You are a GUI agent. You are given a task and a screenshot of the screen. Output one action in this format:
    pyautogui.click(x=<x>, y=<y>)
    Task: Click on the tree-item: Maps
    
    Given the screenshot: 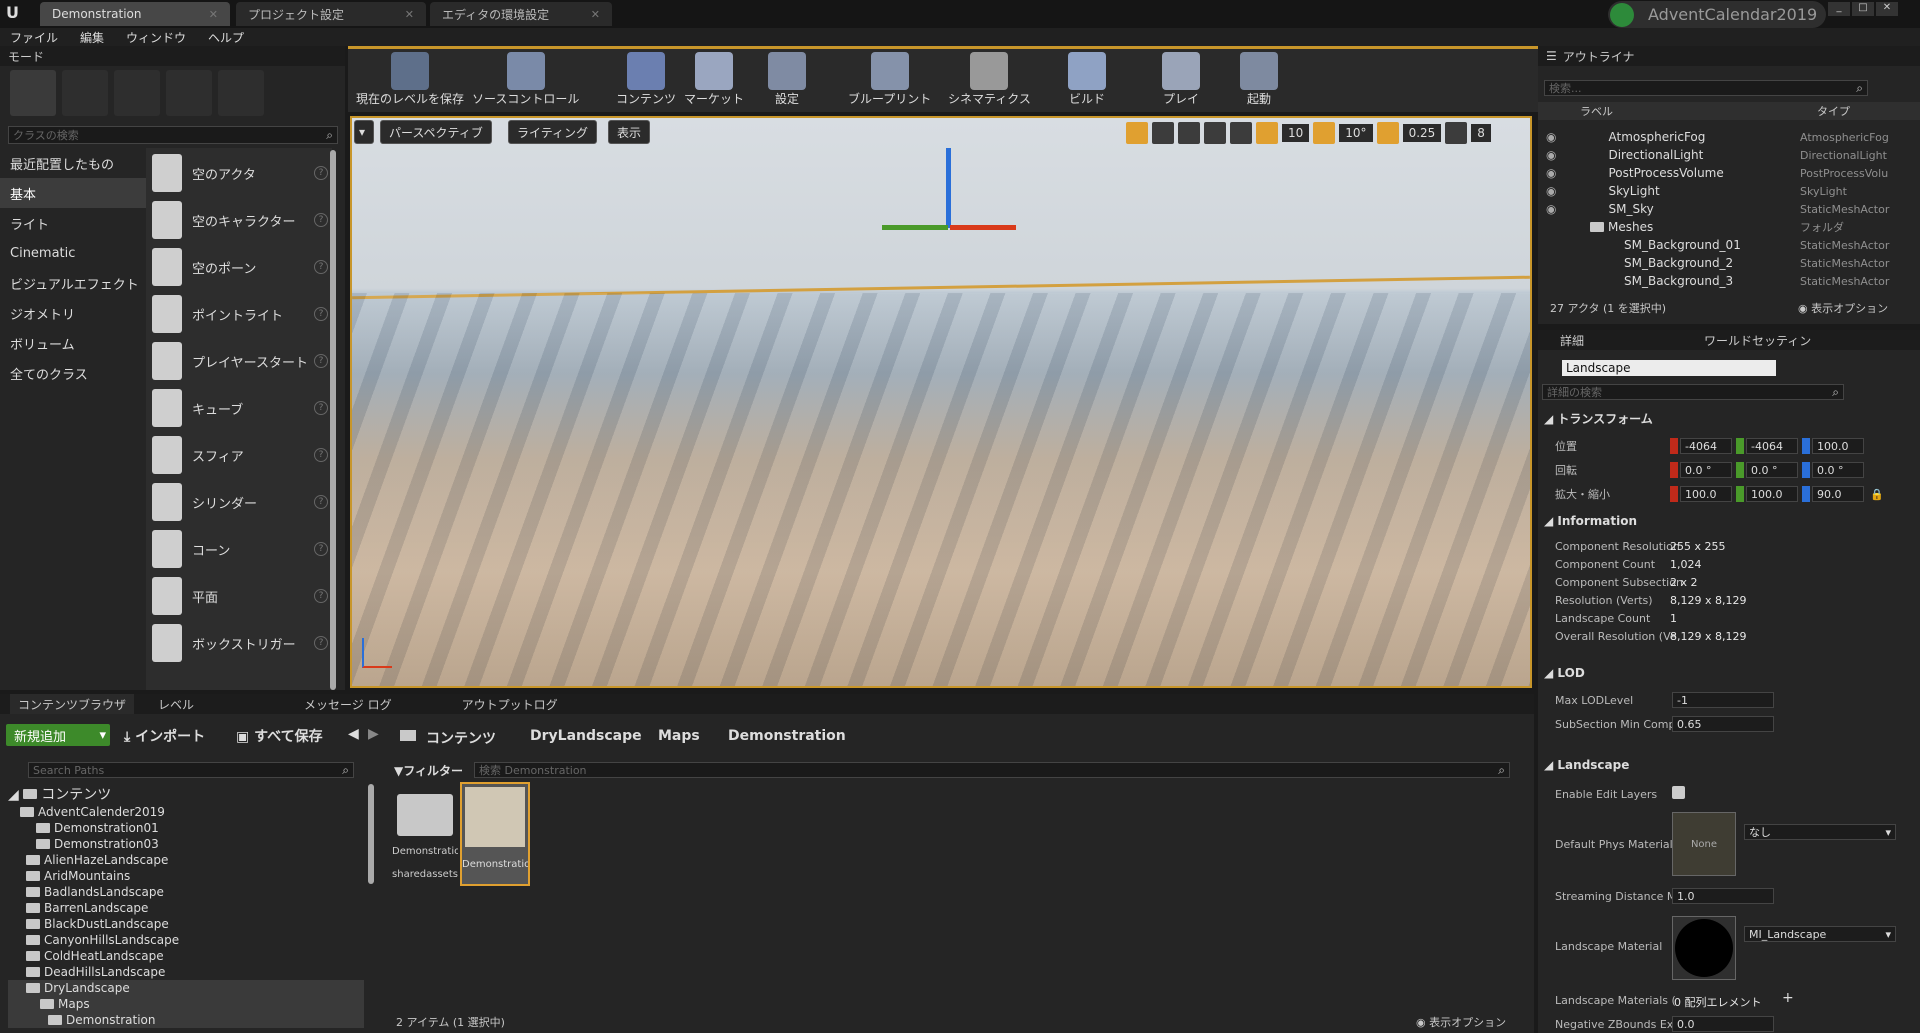 What is the action you would take?
    pyautogui.click(x=65, y=1004)
    